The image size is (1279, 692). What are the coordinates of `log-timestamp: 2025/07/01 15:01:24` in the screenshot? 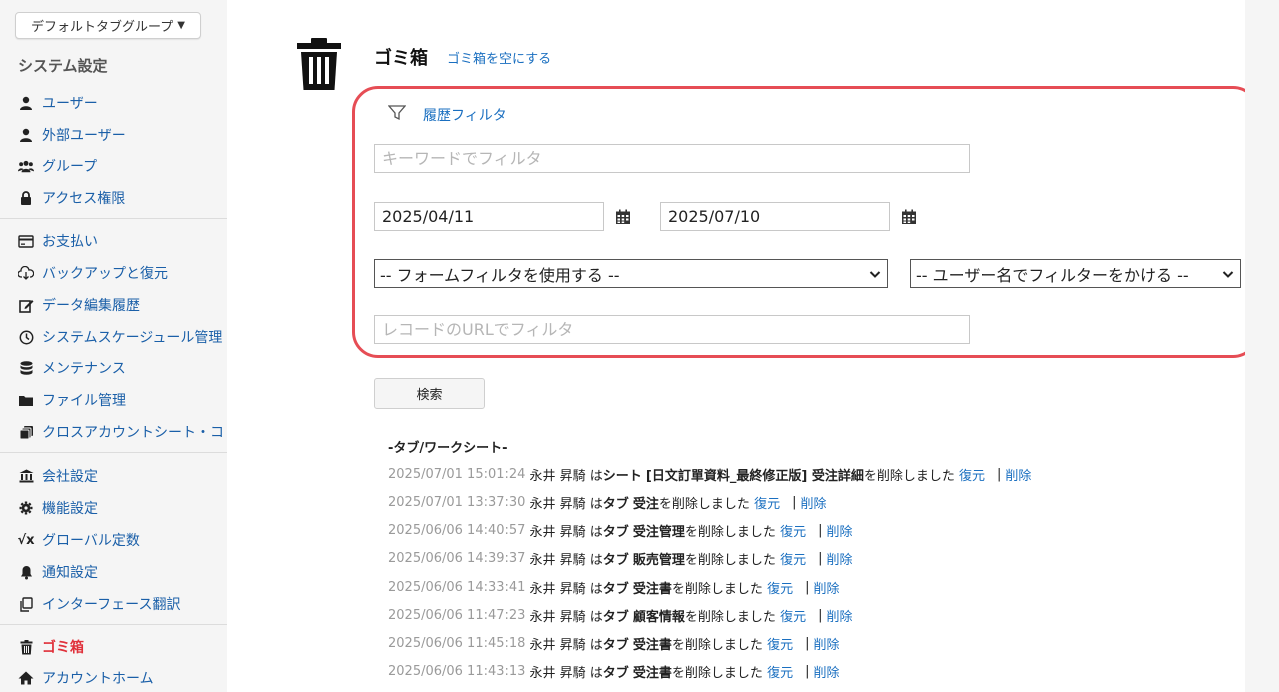 It's located at (457, 474).